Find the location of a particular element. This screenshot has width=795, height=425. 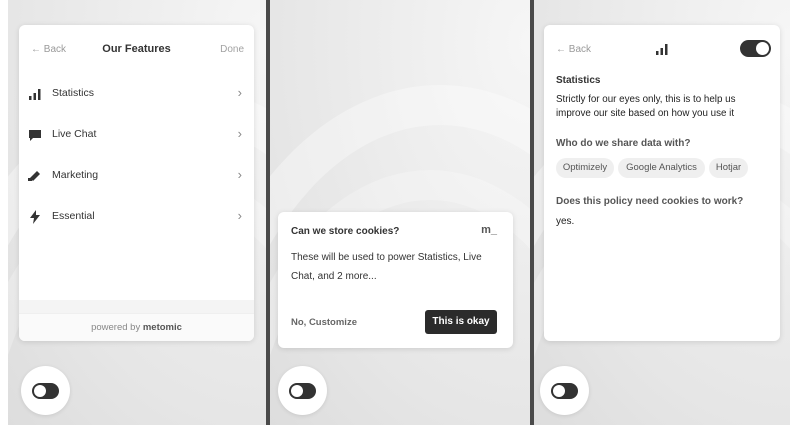

powered-prefix: powered by is located at coordinates (116, 327).